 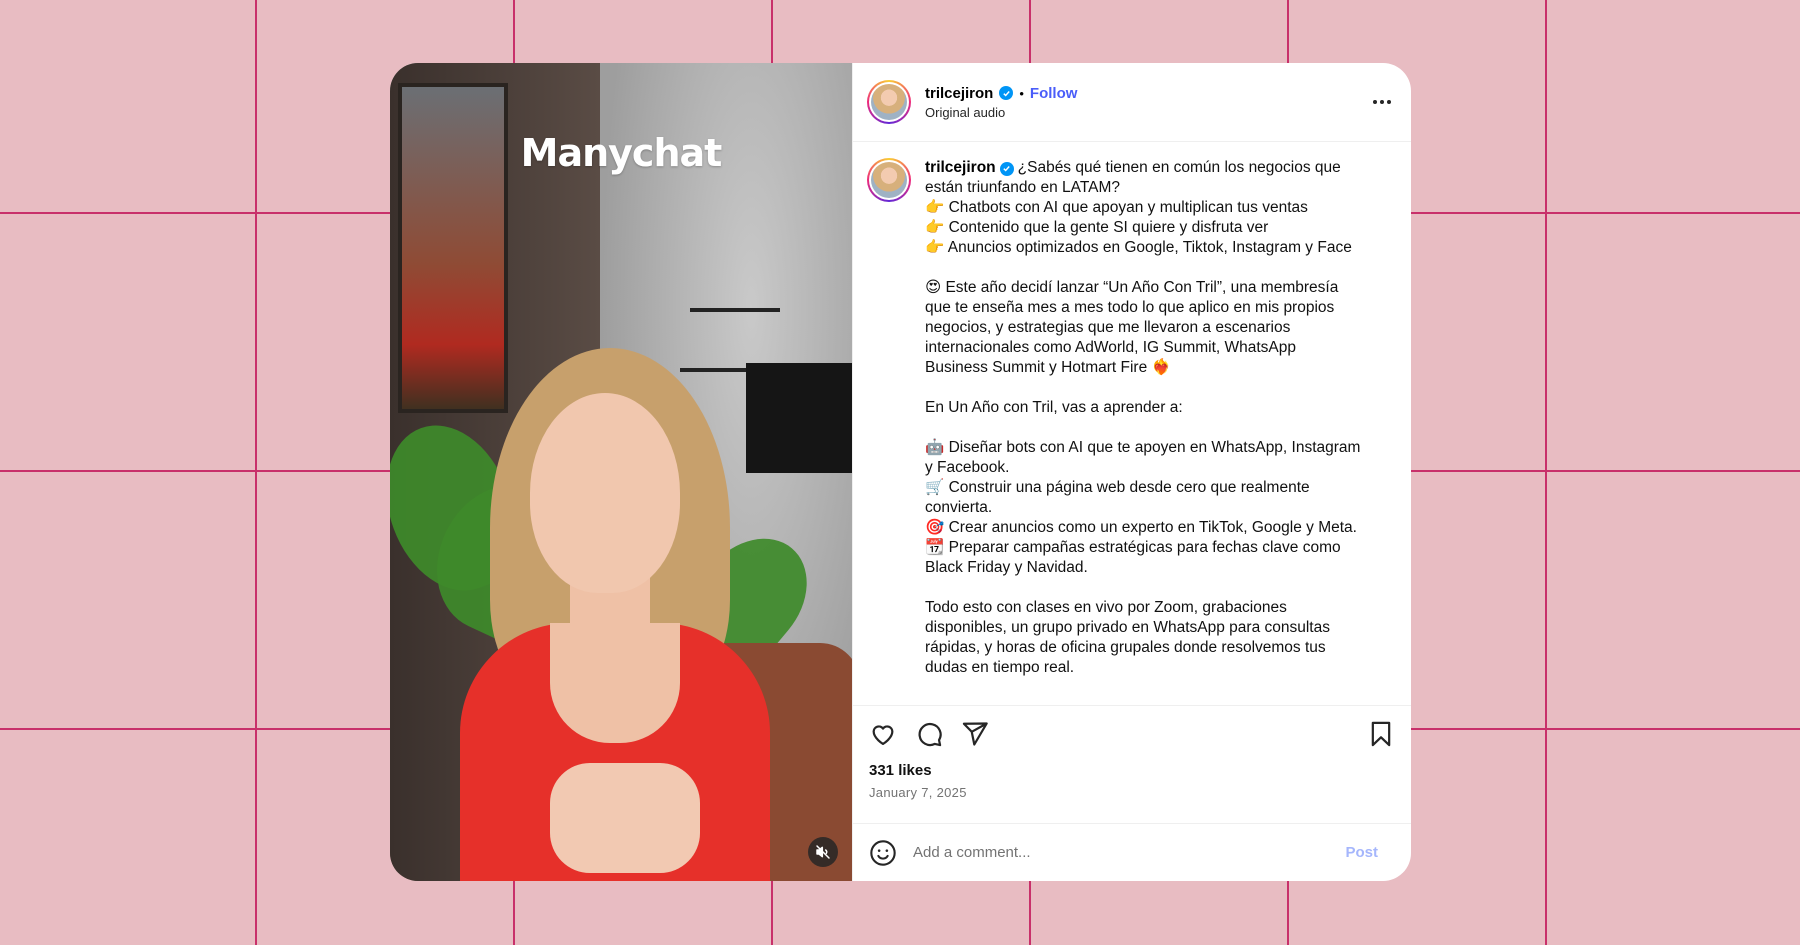 I want to click on caption-text-line: y Facebook., so click(x=967, y=467).